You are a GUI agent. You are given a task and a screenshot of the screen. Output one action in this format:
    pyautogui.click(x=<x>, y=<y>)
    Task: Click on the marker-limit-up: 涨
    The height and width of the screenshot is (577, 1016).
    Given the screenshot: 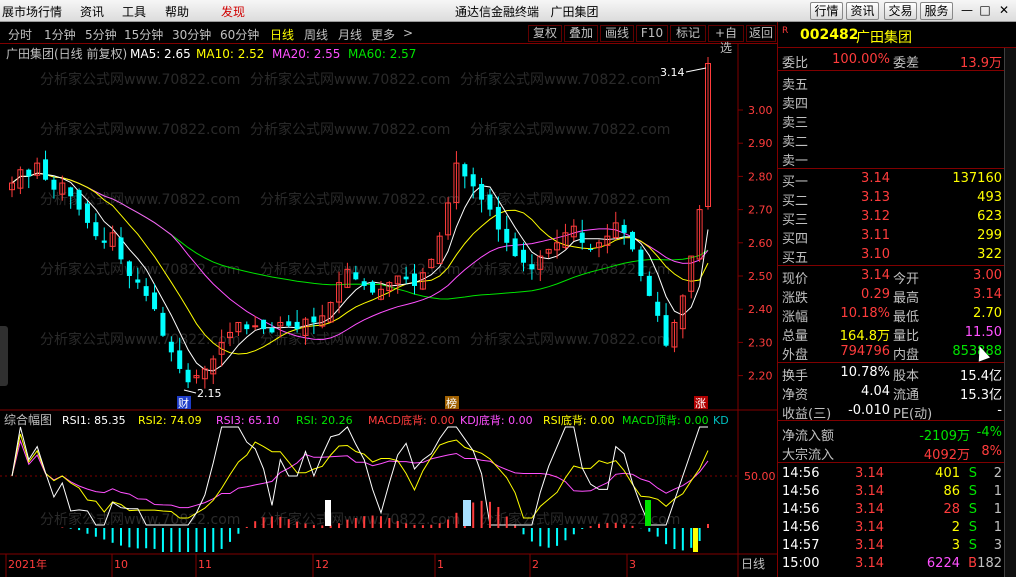 What is the action you would take?
    pyautogui.click(x=700, y=403)
    